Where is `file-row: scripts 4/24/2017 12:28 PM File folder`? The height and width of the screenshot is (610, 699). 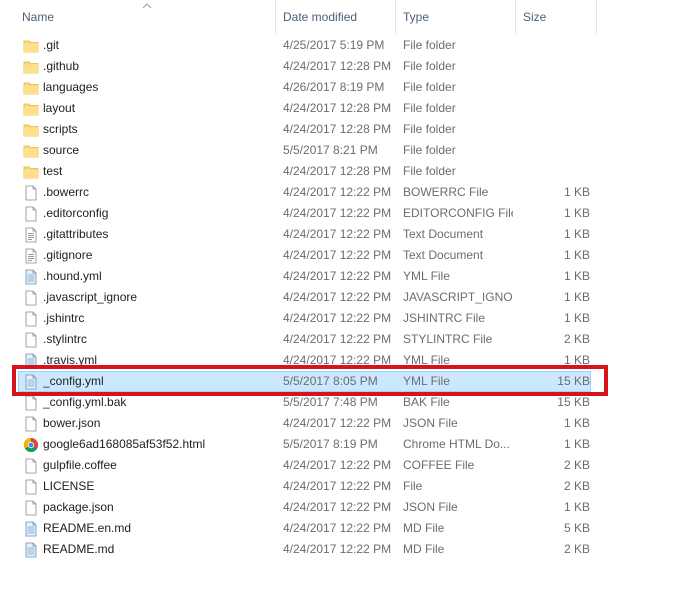
file-row: scripts 4/24/2017 12:28 PM File folder is located at coordinates (304, 129).